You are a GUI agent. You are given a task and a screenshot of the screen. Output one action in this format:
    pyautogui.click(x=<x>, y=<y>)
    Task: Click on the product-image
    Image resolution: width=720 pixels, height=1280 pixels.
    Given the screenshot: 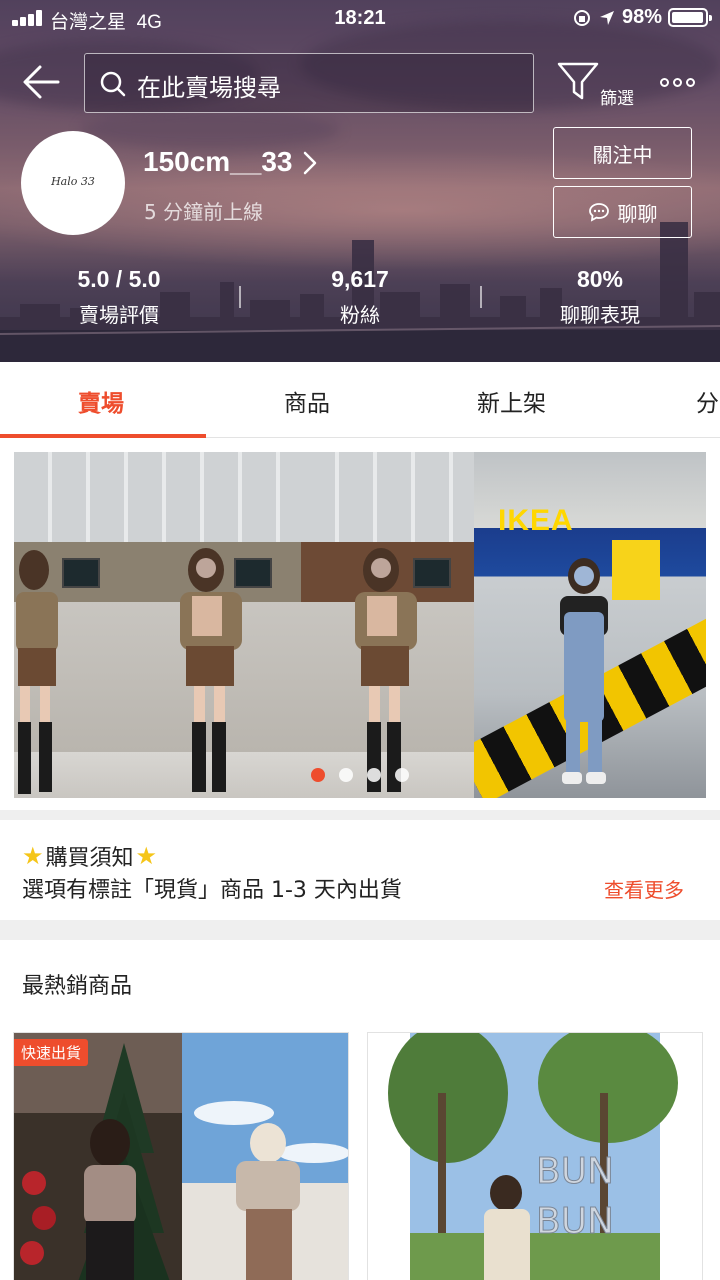 What is the action you would take?
    pyautogui.click(x=181, y=1156)
    